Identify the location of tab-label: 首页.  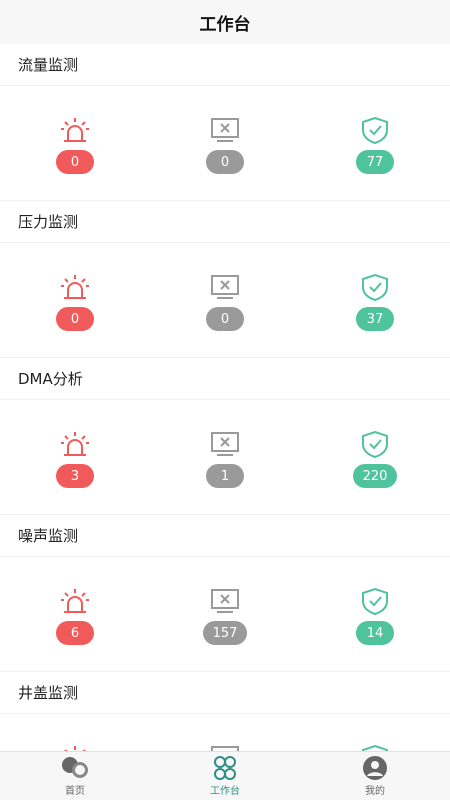
(75, 791).